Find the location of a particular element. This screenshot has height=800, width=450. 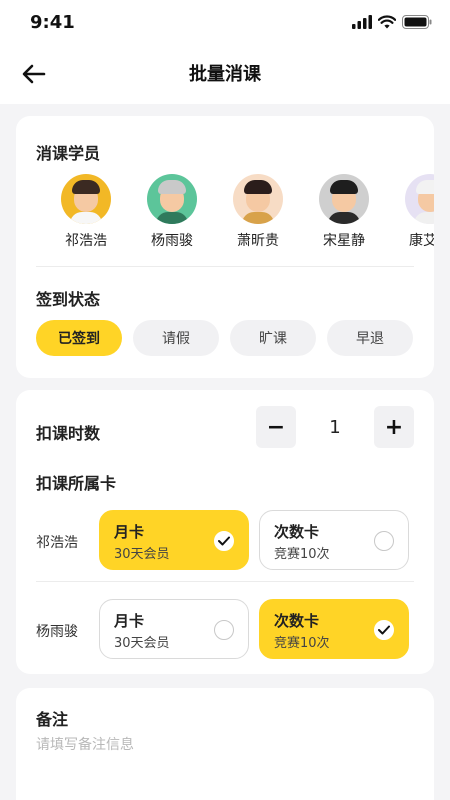

student-name: 杨雨骏 is located at coordinates (172, 241).